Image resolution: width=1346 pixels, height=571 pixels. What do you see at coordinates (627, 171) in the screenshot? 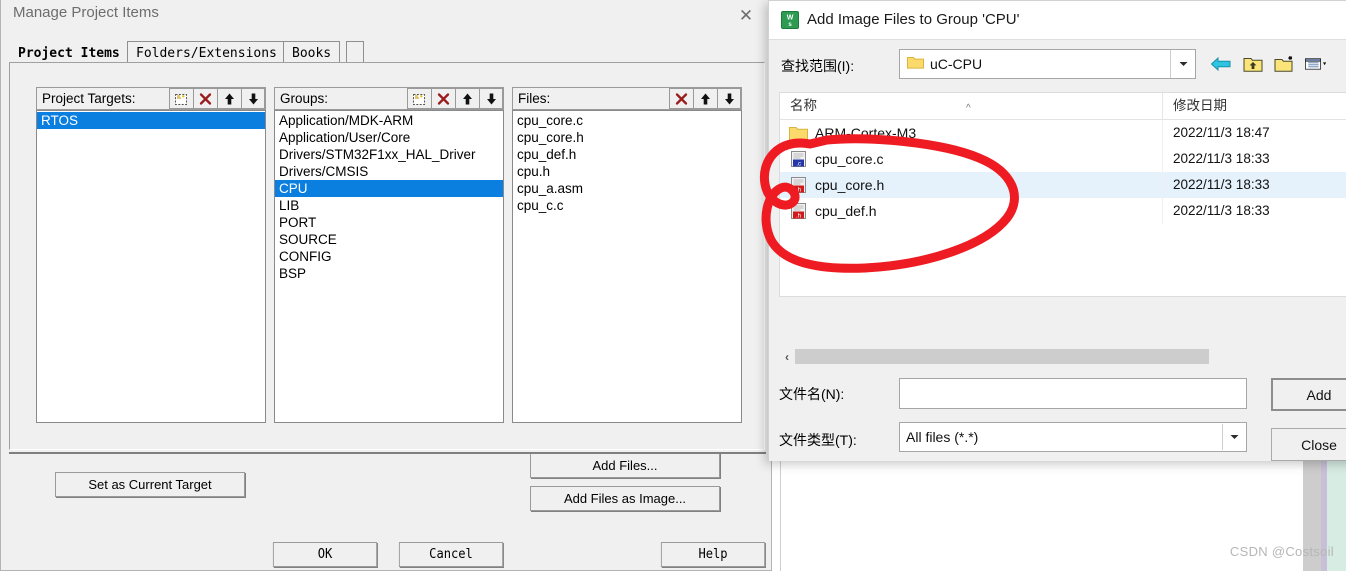
I see `list-item: cpu.h` at bounding box center [627, 171].